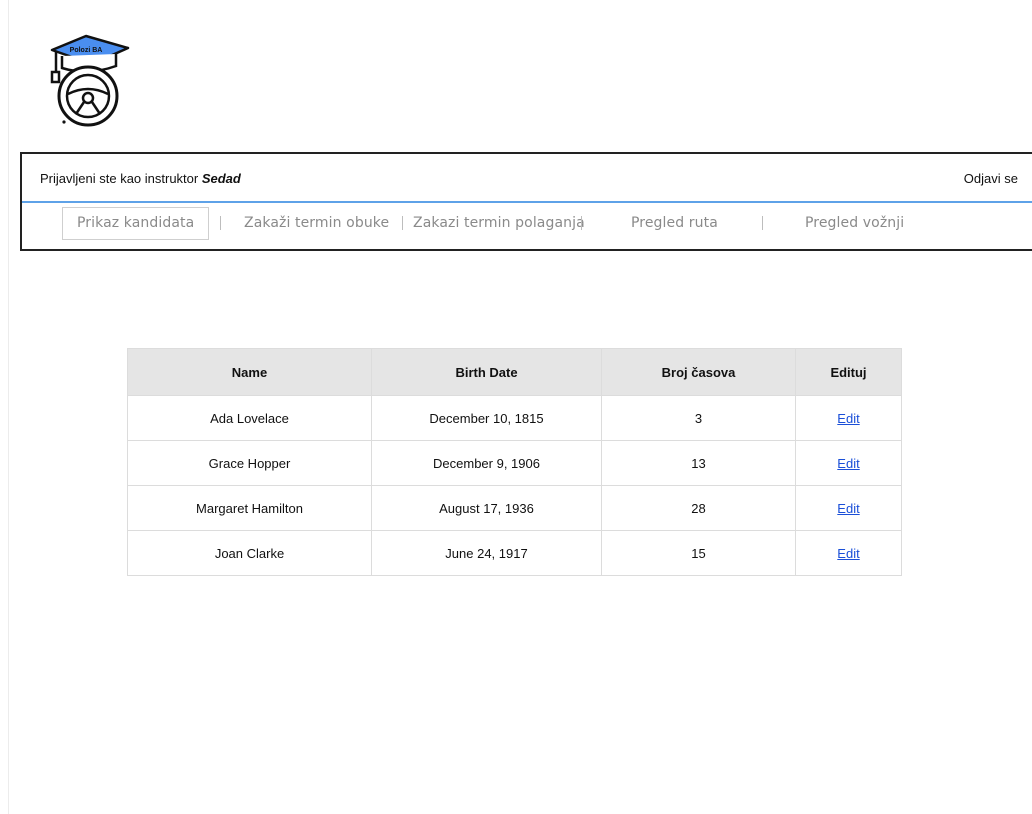  What do you see at coordinates (249, 463) in the screenshot?
I see `cell-name: Grace Hopper` at bounding box center [249, 463].